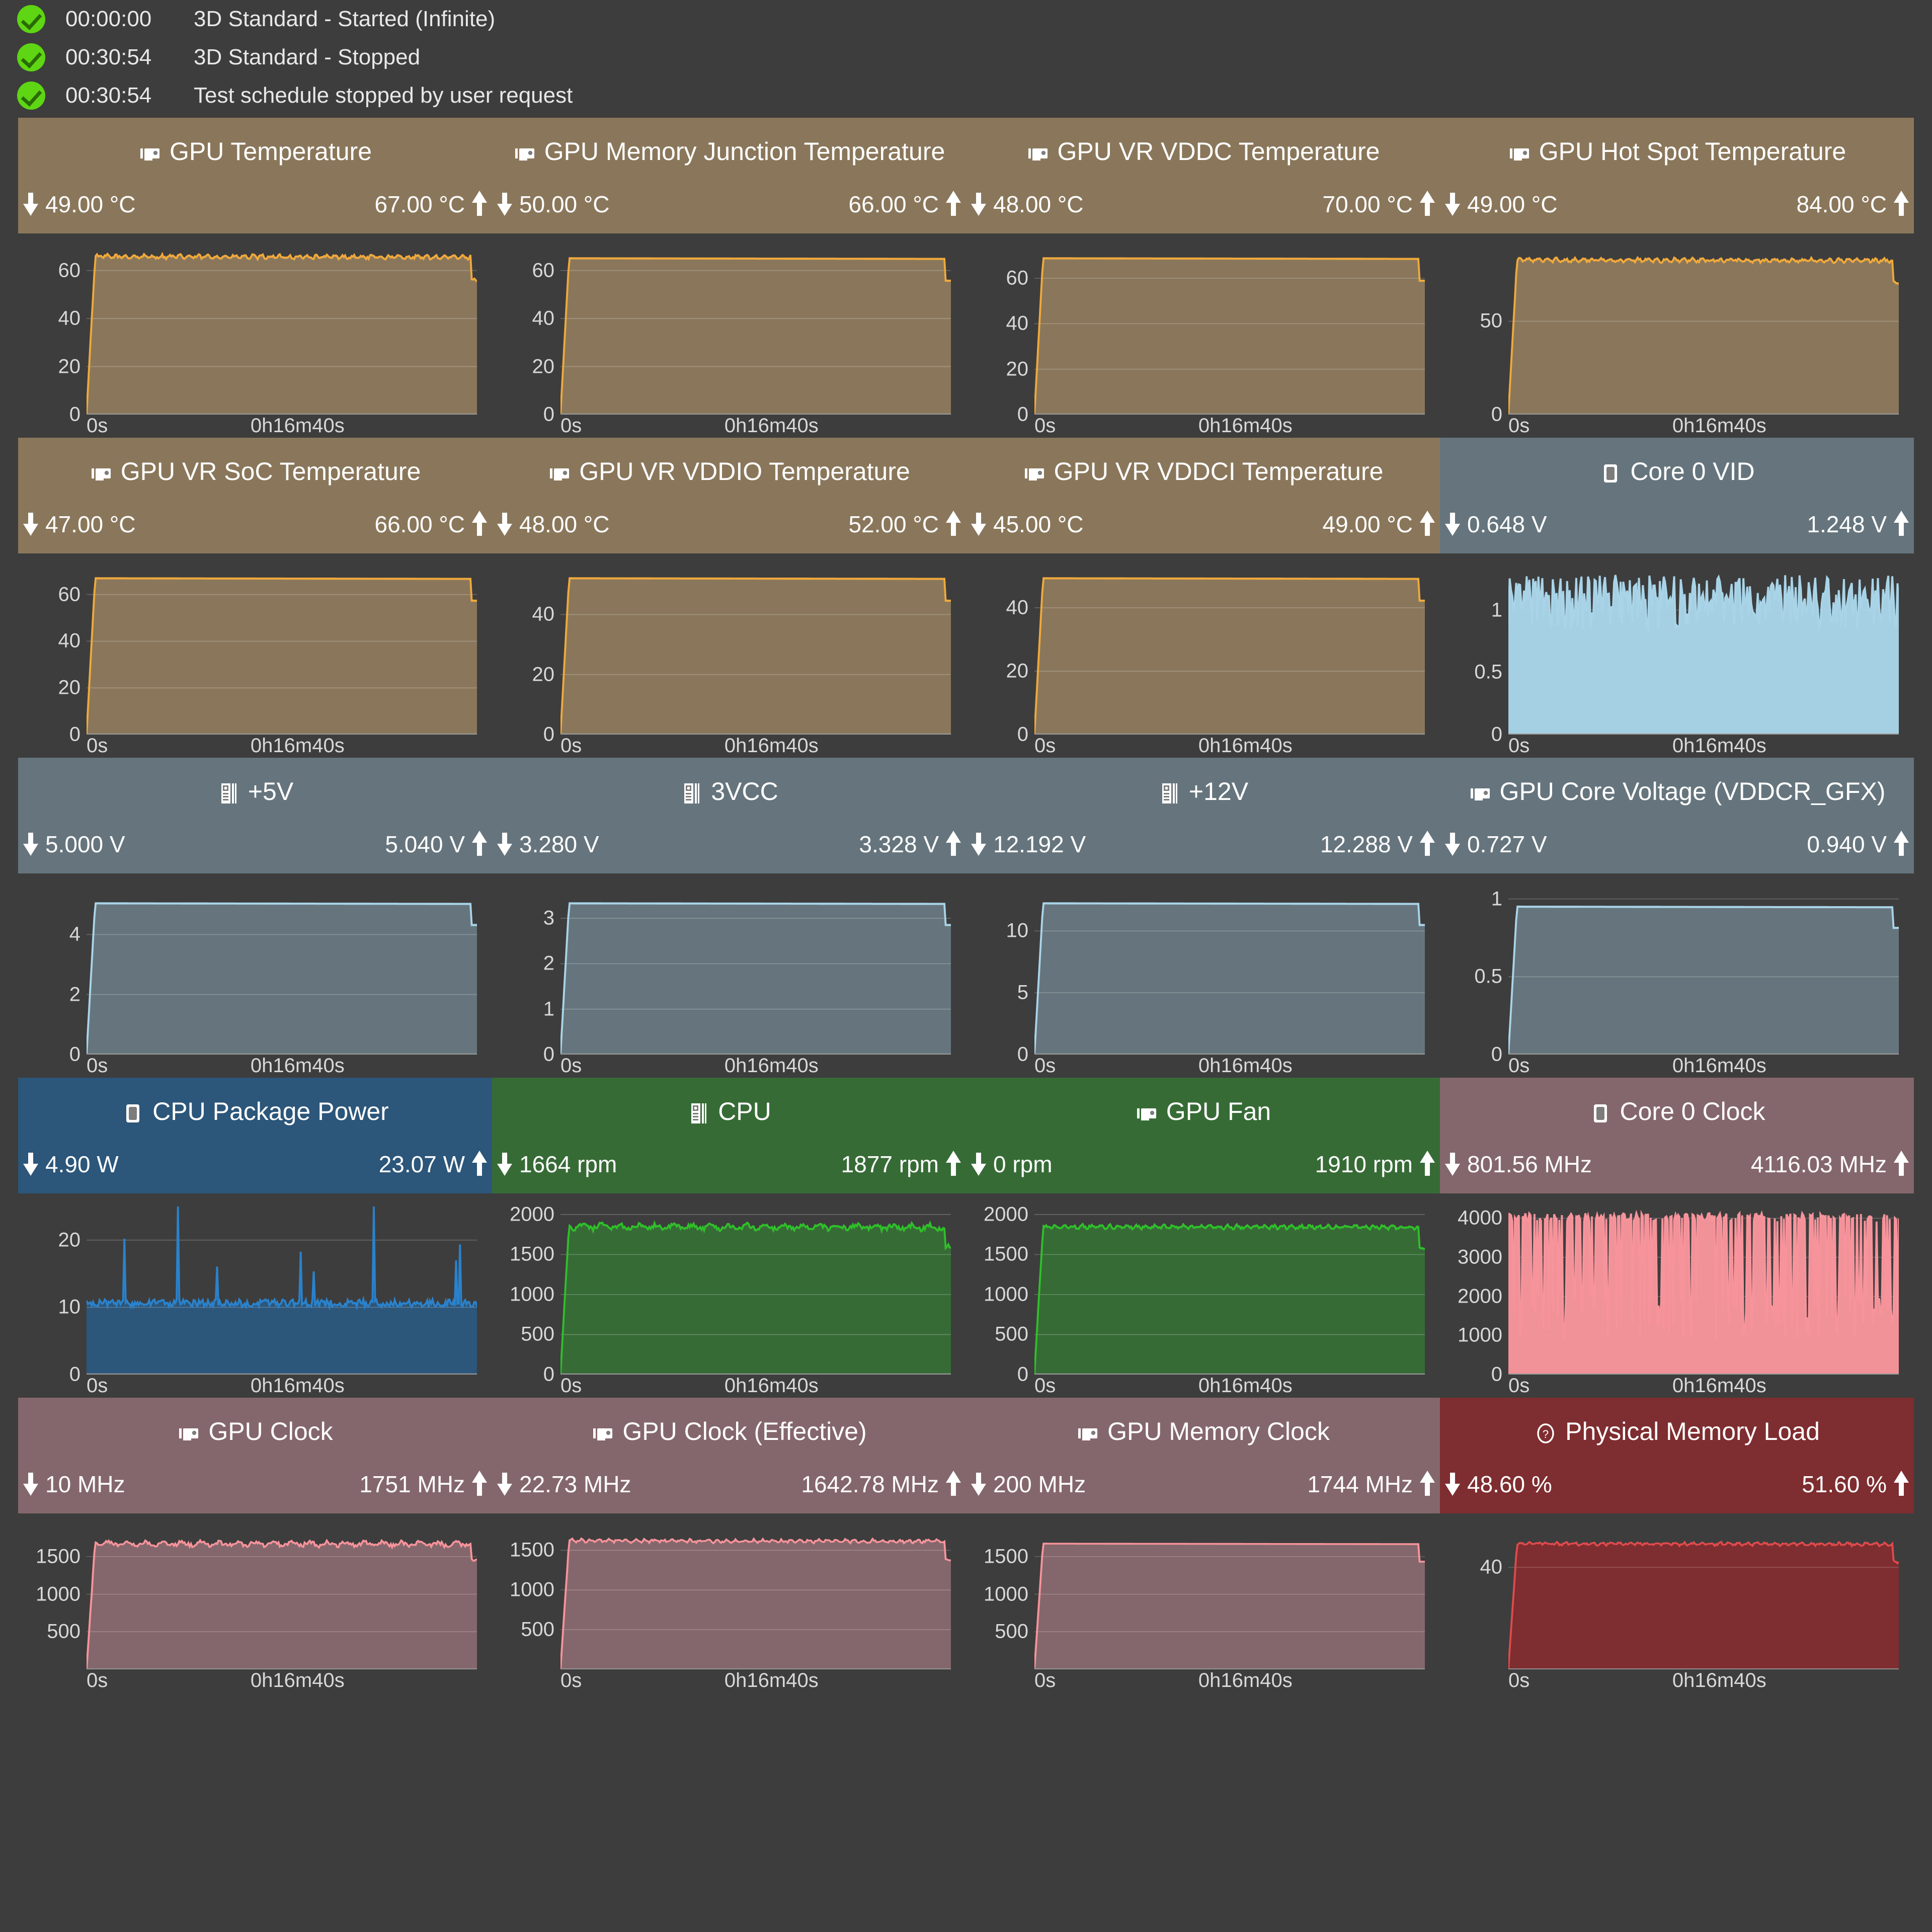  I want to click on sensor-min-value: 3.280 V, so click(559, 844).